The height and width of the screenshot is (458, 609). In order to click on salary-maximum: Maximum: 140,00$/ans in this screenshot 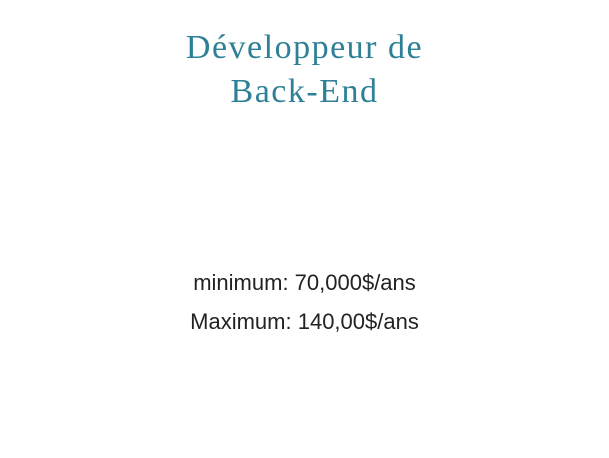, I will do `click(304, 321)`.